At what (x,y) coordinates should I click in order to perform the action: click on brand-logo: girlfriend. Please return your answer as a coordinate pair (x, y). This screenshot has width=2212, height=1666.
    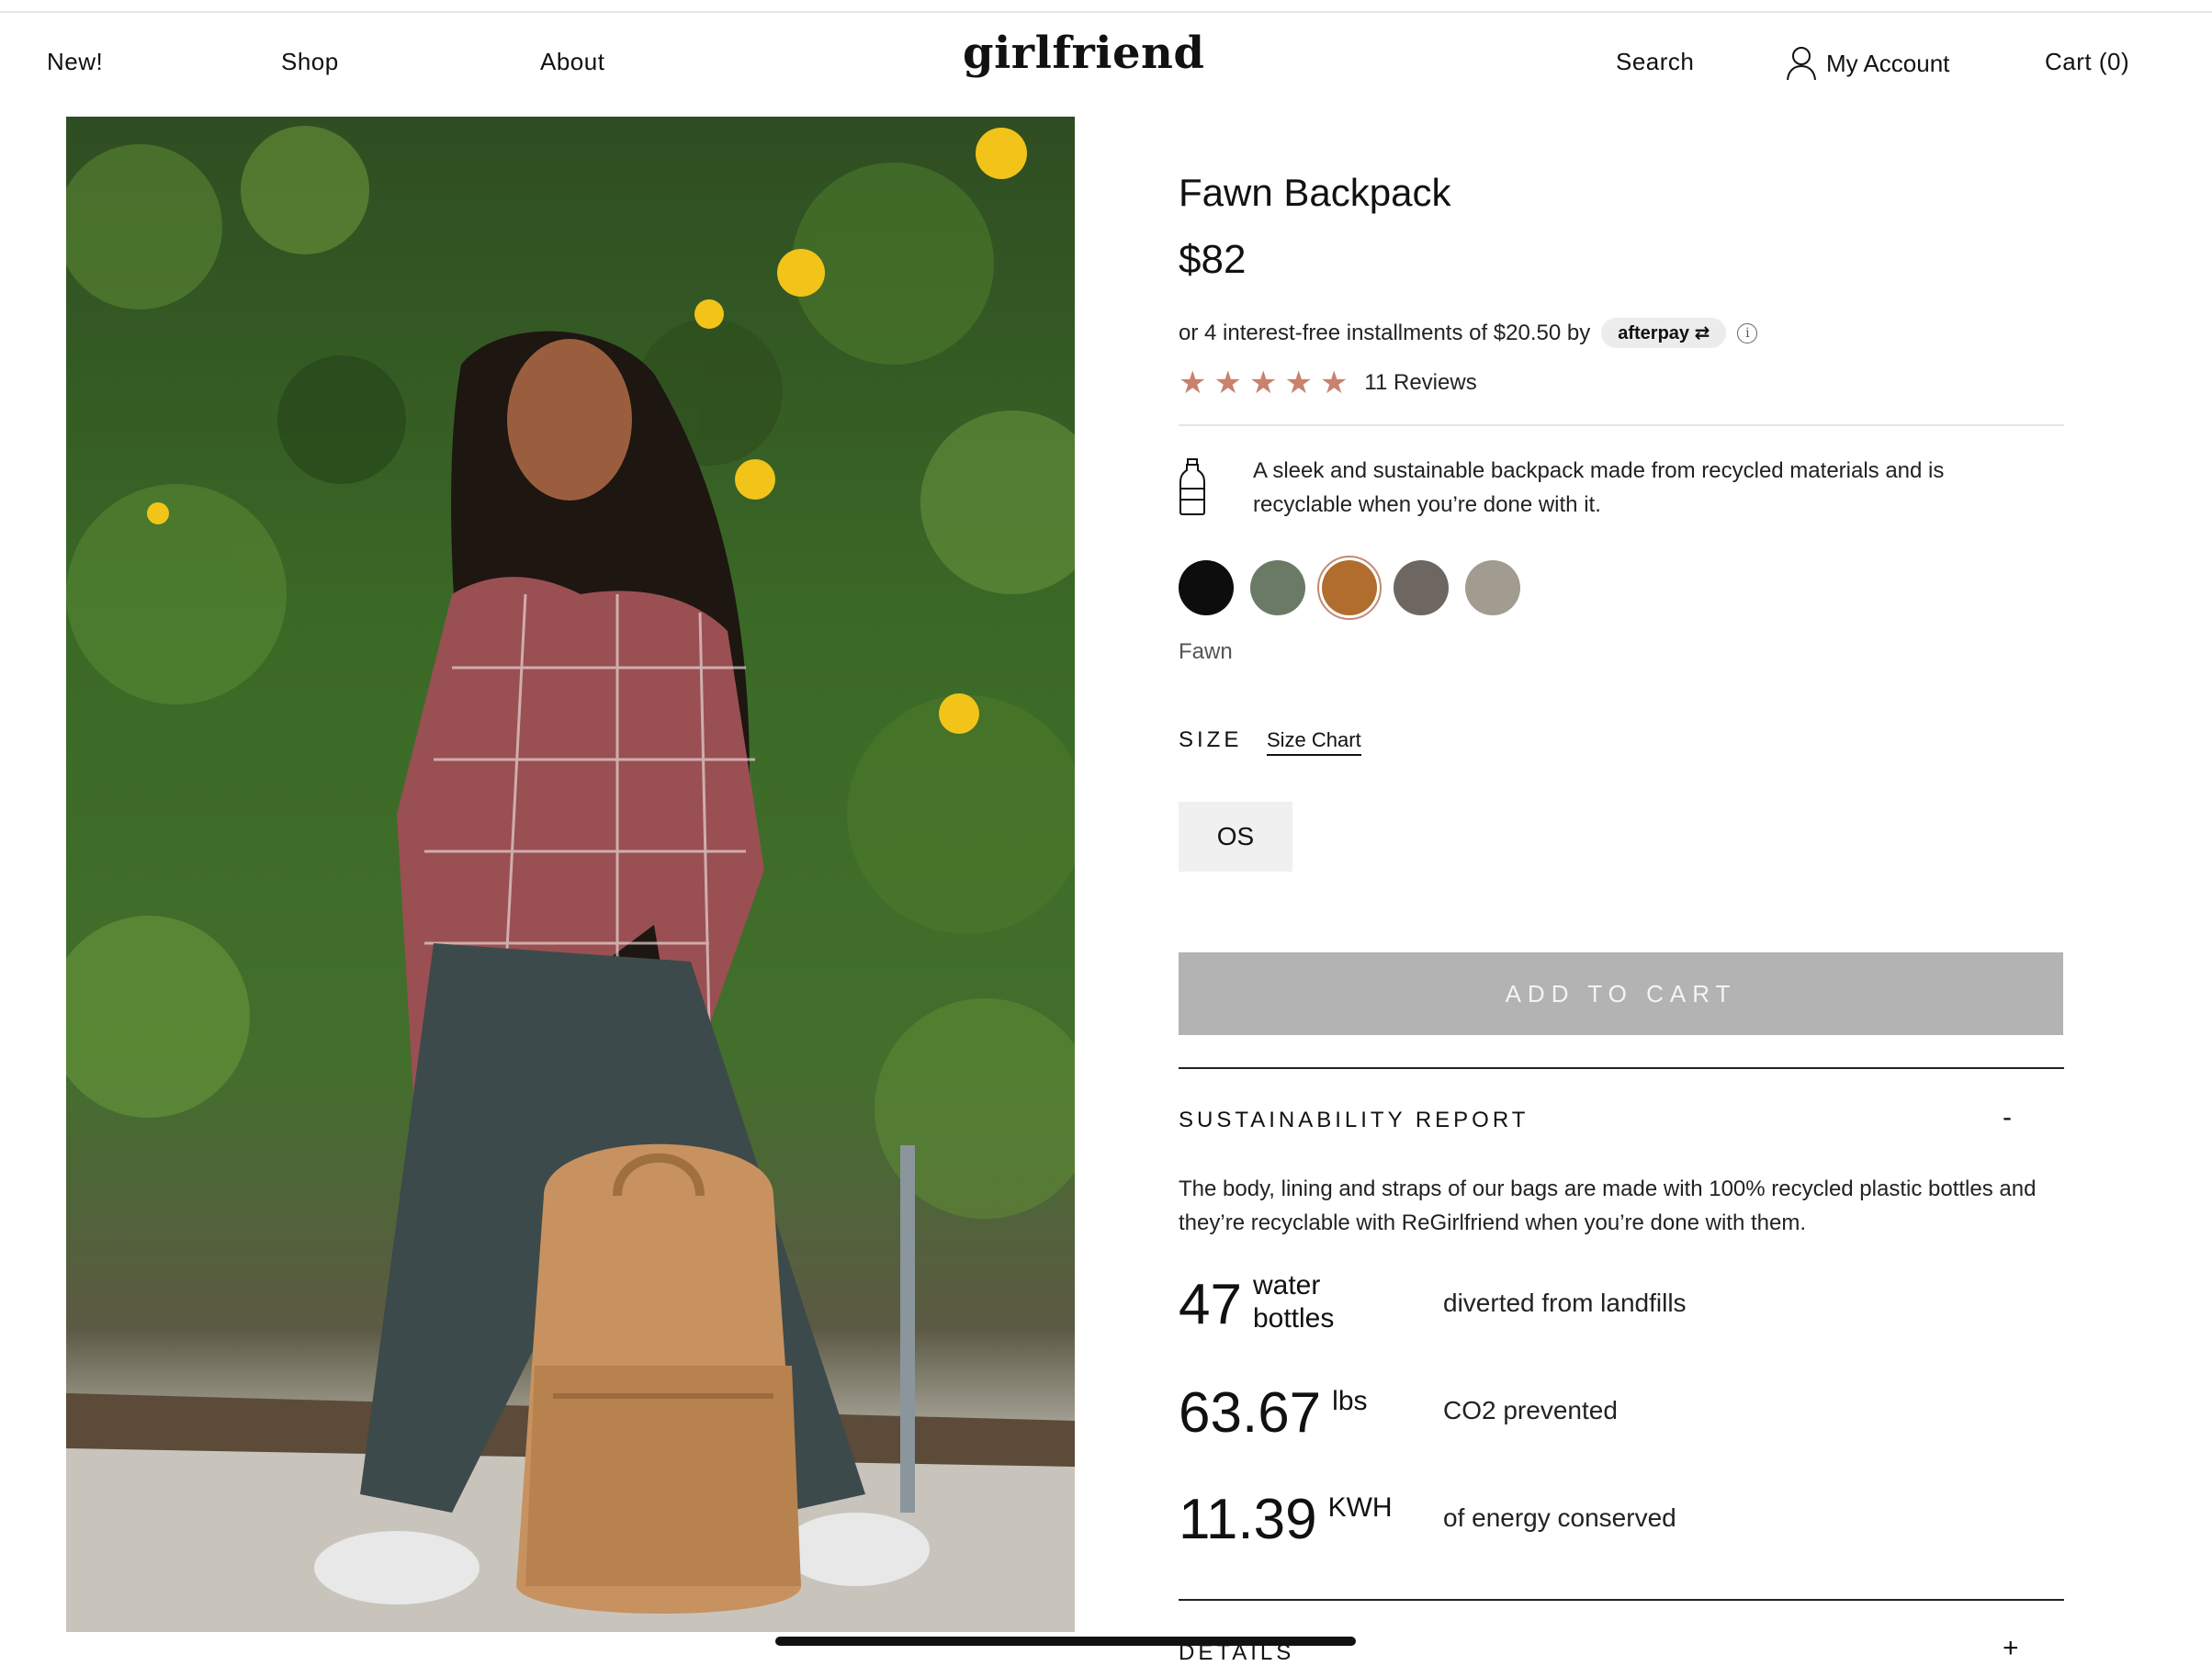
    Looking at the image, I should click on (1083, 53).